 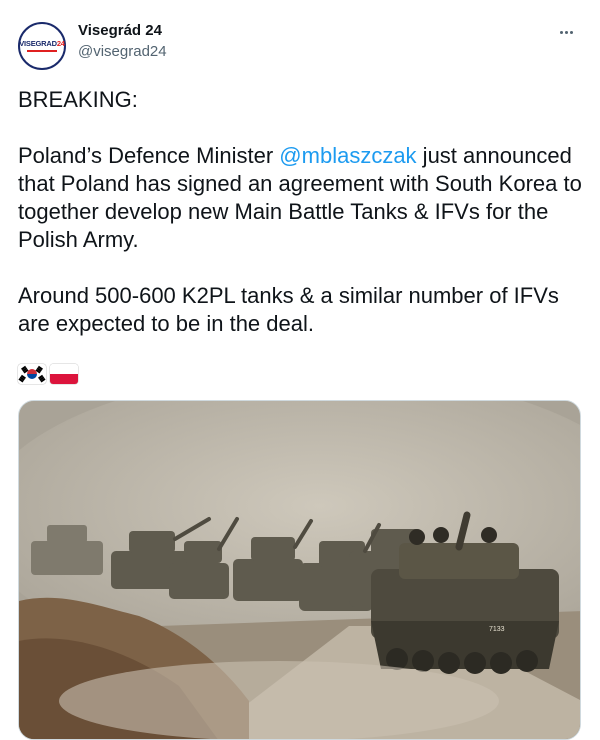 What do you see at coordinates (32, 374) in the screenshot?
I see `south-korea-flag-icon` at bounding box center [32, 374].